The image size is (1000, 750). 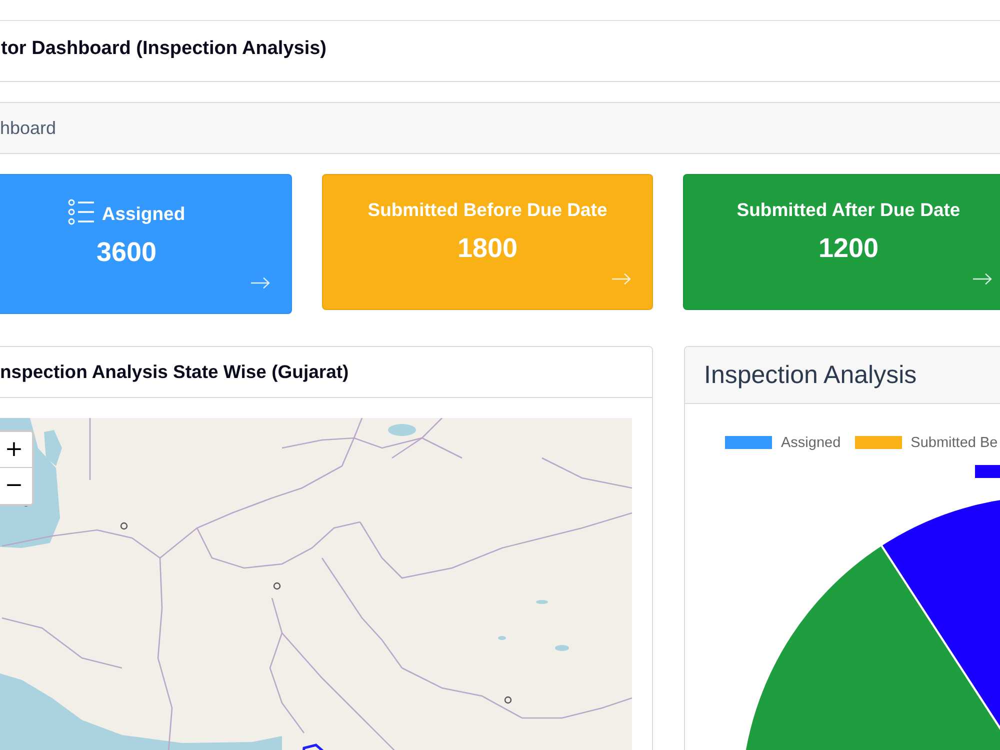 I want to click on page-title: tor Dashboard (Inspection Analysis), so click(x=164, y=49).